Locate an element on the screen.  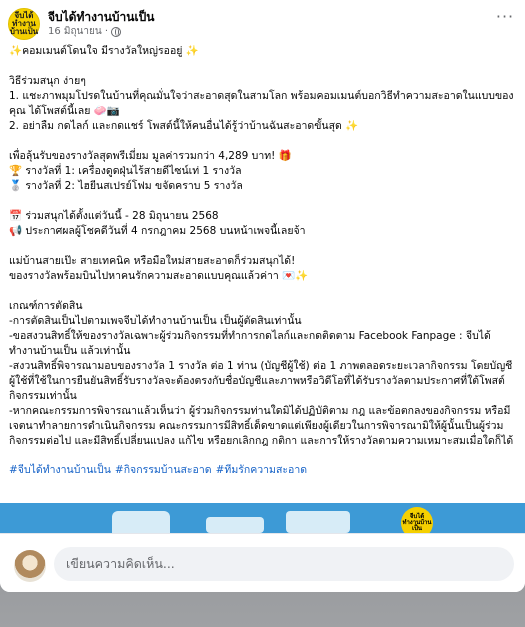
post-text-line: เกณฑ์การตัดสิน is located at coordinates (46, 306).